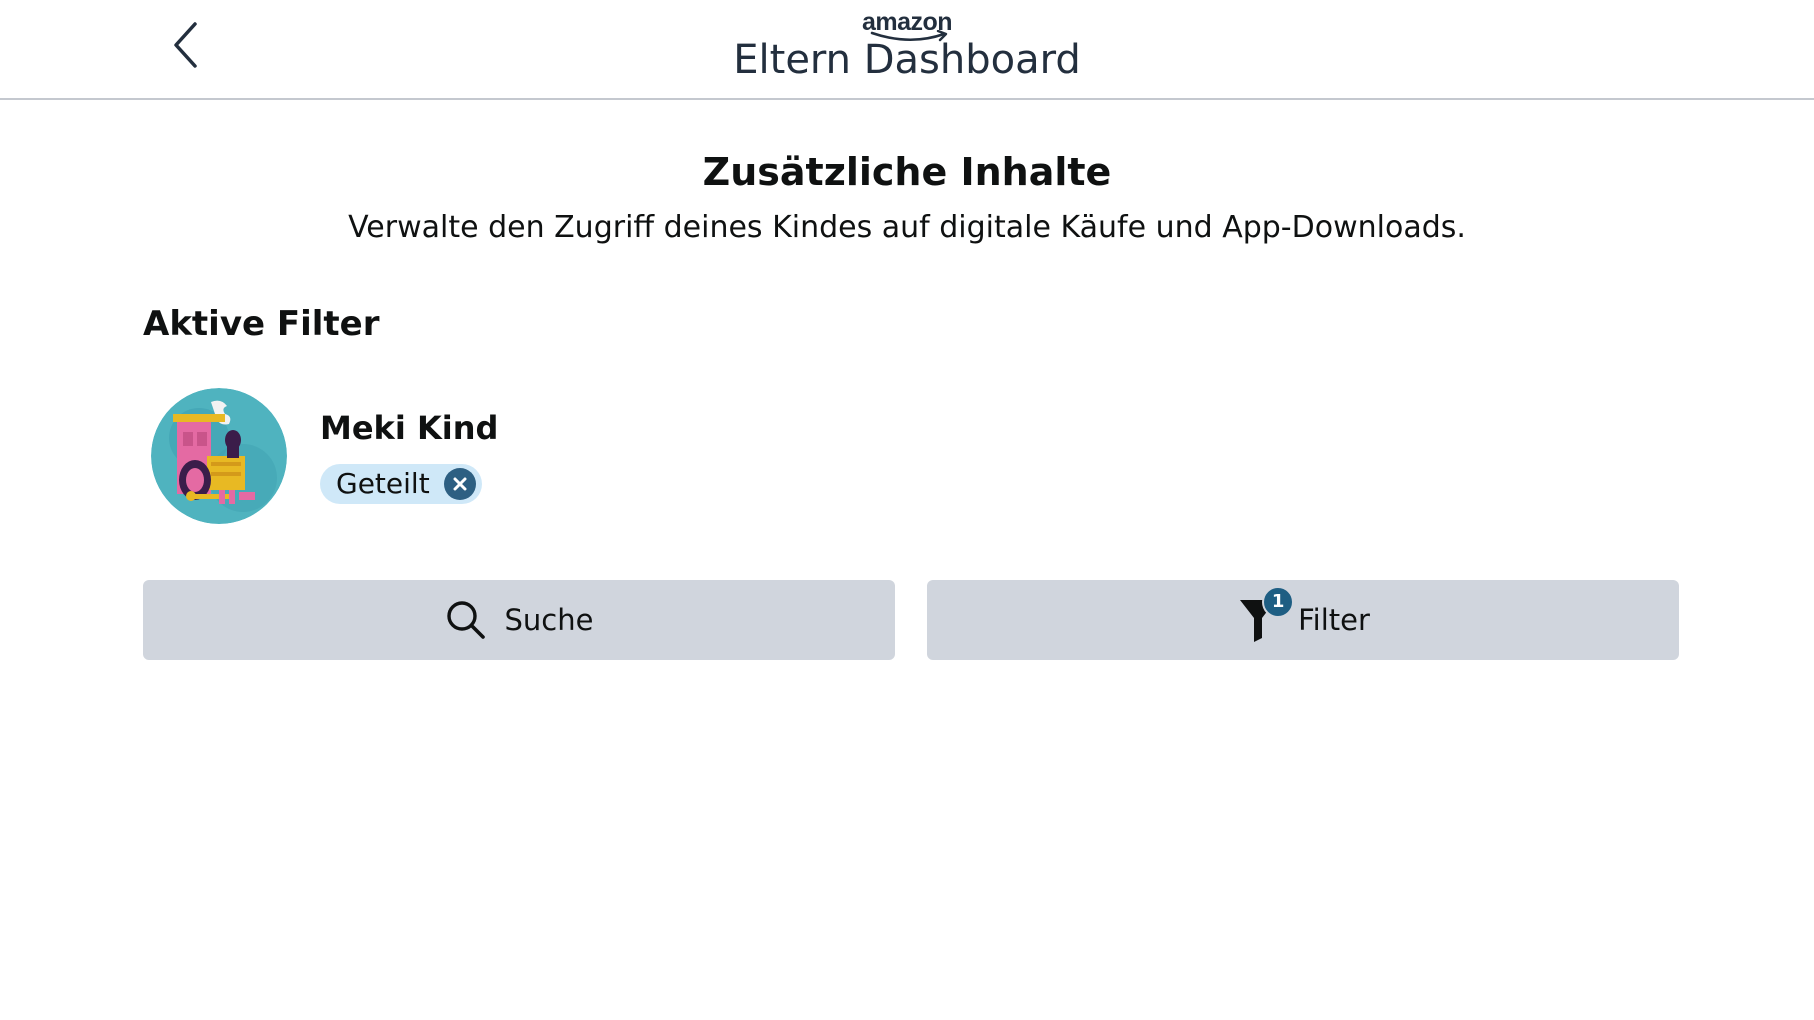  What do you see at coordinates (909, 36) in the screenshot?
I see `smile-arrow-icon` at bounding box center [909, 36].